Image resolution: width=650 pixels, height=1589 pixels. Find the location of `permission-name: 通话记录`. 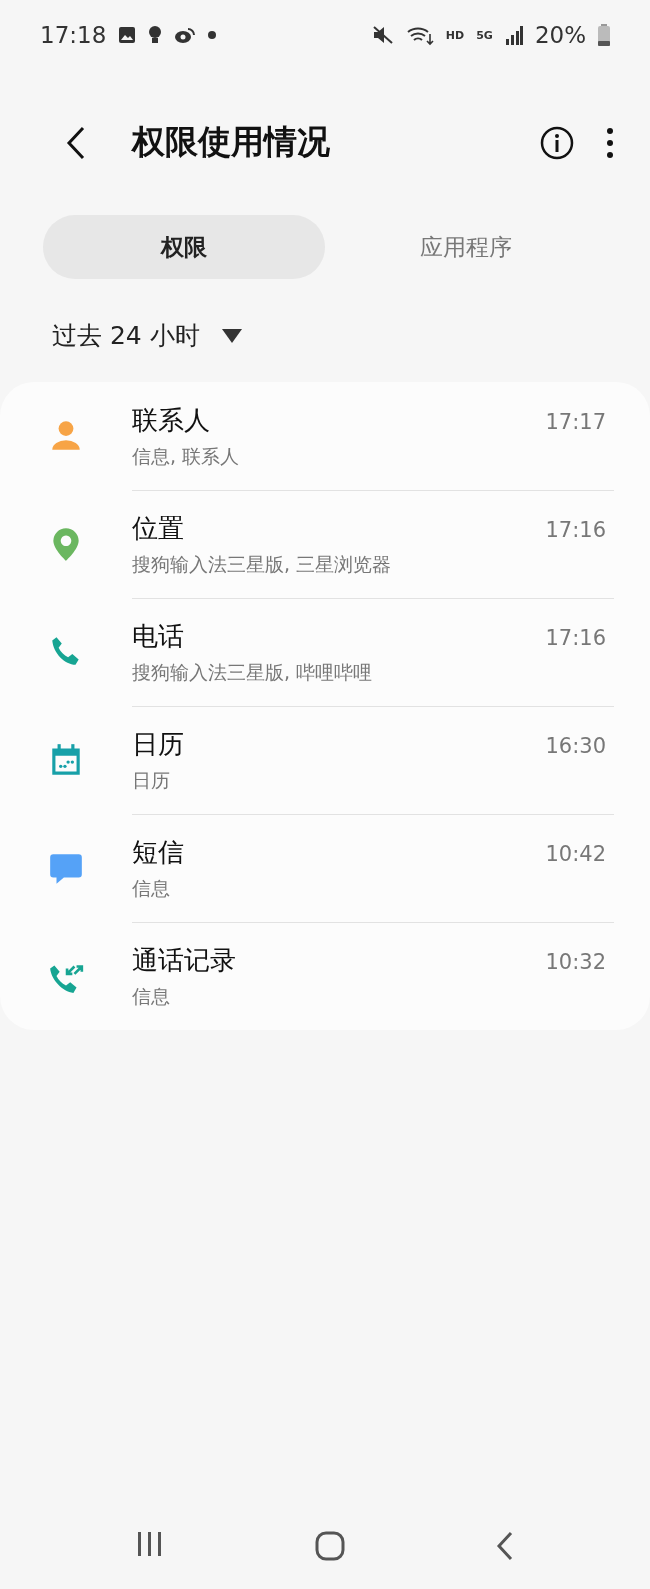

permission-name: 通话记录 is located at coordinates (339, 960).